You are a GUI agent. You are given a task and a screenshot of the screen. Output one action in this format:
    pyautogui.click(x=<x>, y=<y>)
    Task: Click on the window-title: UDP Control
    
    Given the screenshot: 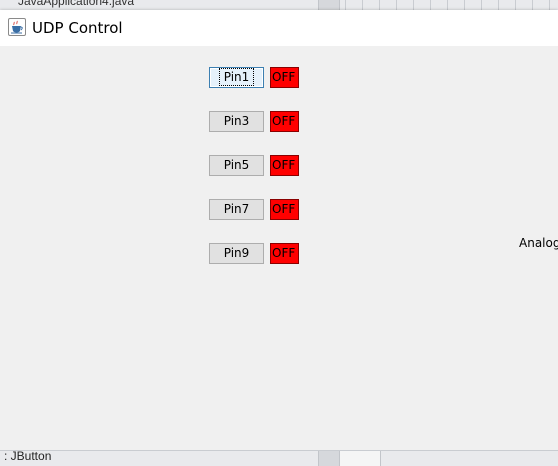 What is the action you would take?
    pyautogui.click(x=77, y=28)
    